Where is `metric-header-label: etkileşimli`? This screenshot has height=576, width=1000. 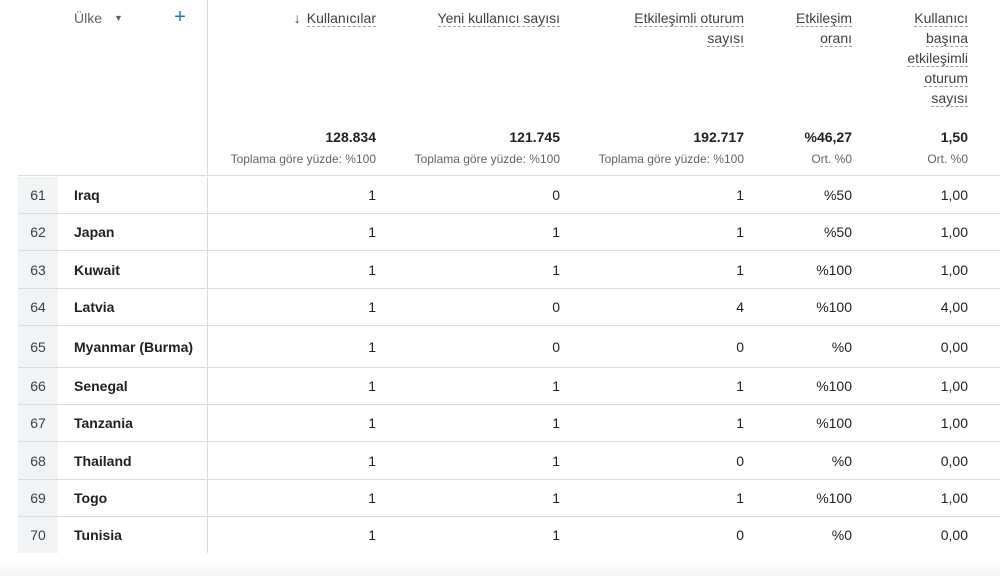 metric-header-label: etkileşimli is located at coordinates (913, 58).